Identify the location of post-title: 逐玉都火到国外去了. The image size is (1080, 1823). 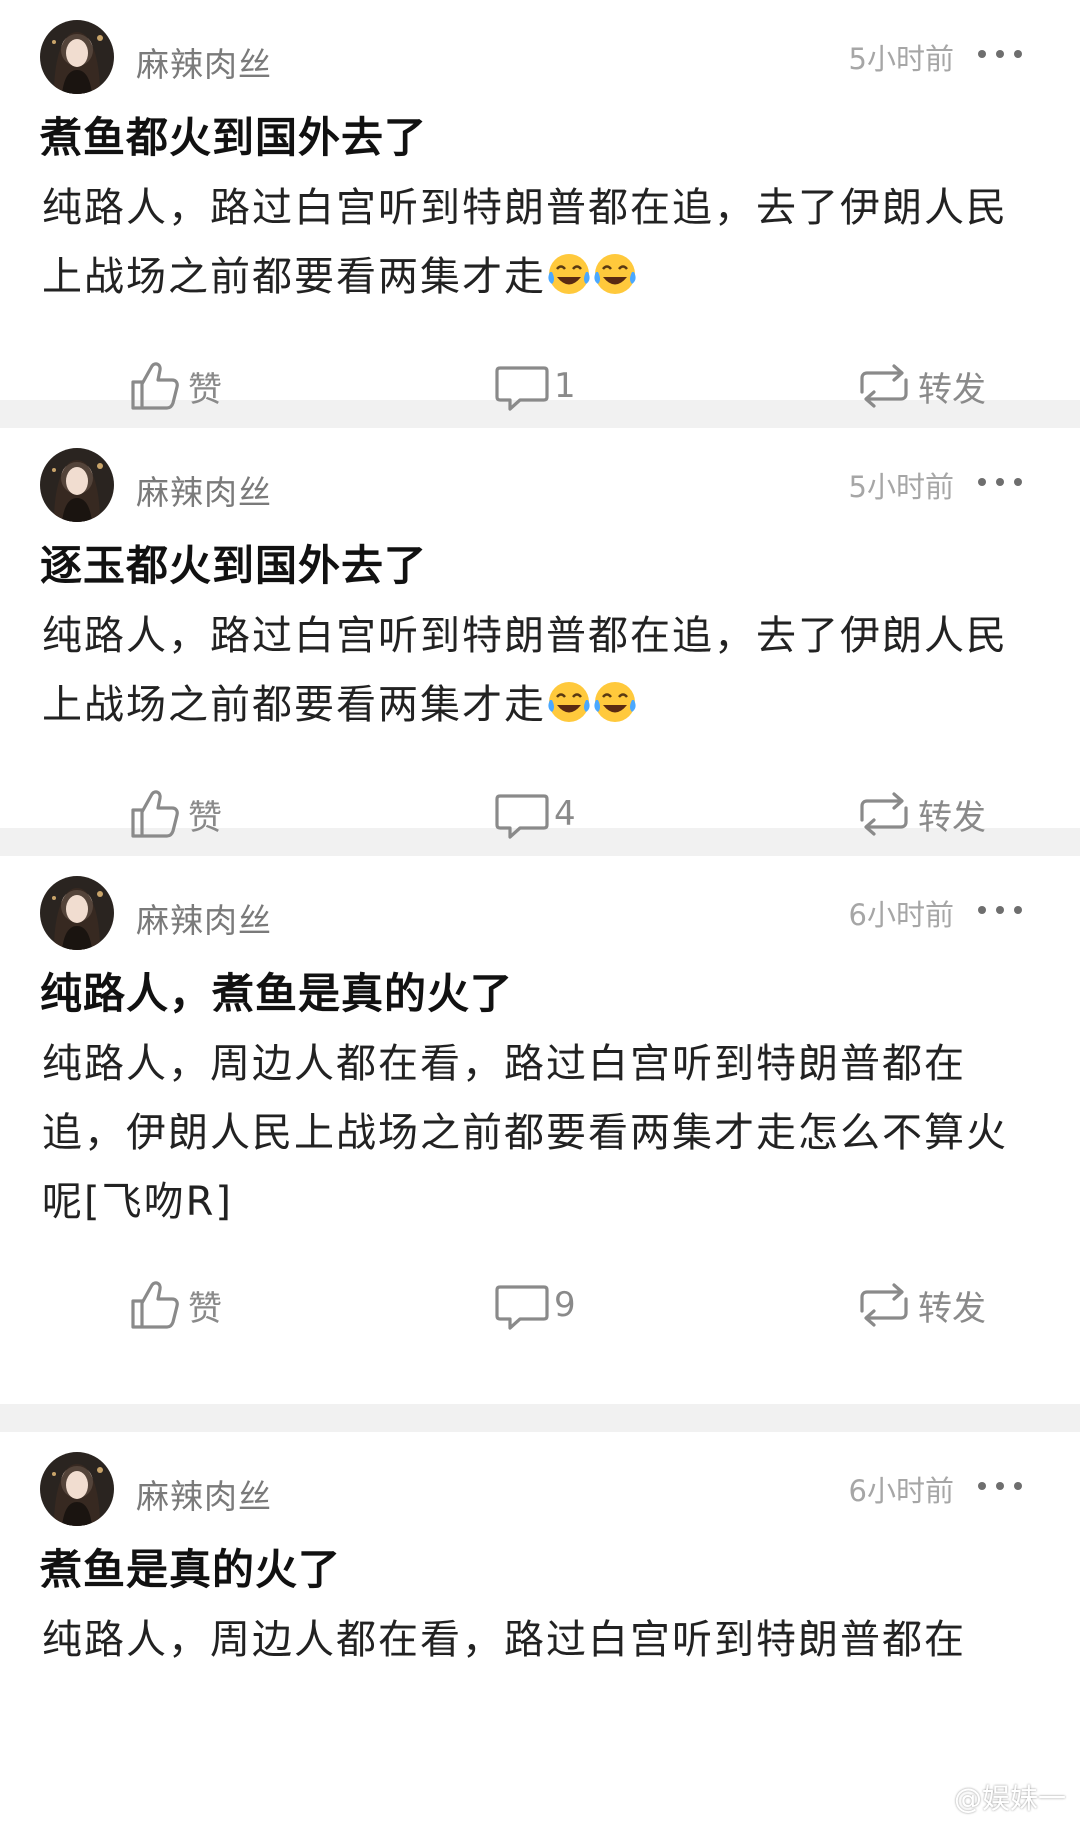
(234, 565).